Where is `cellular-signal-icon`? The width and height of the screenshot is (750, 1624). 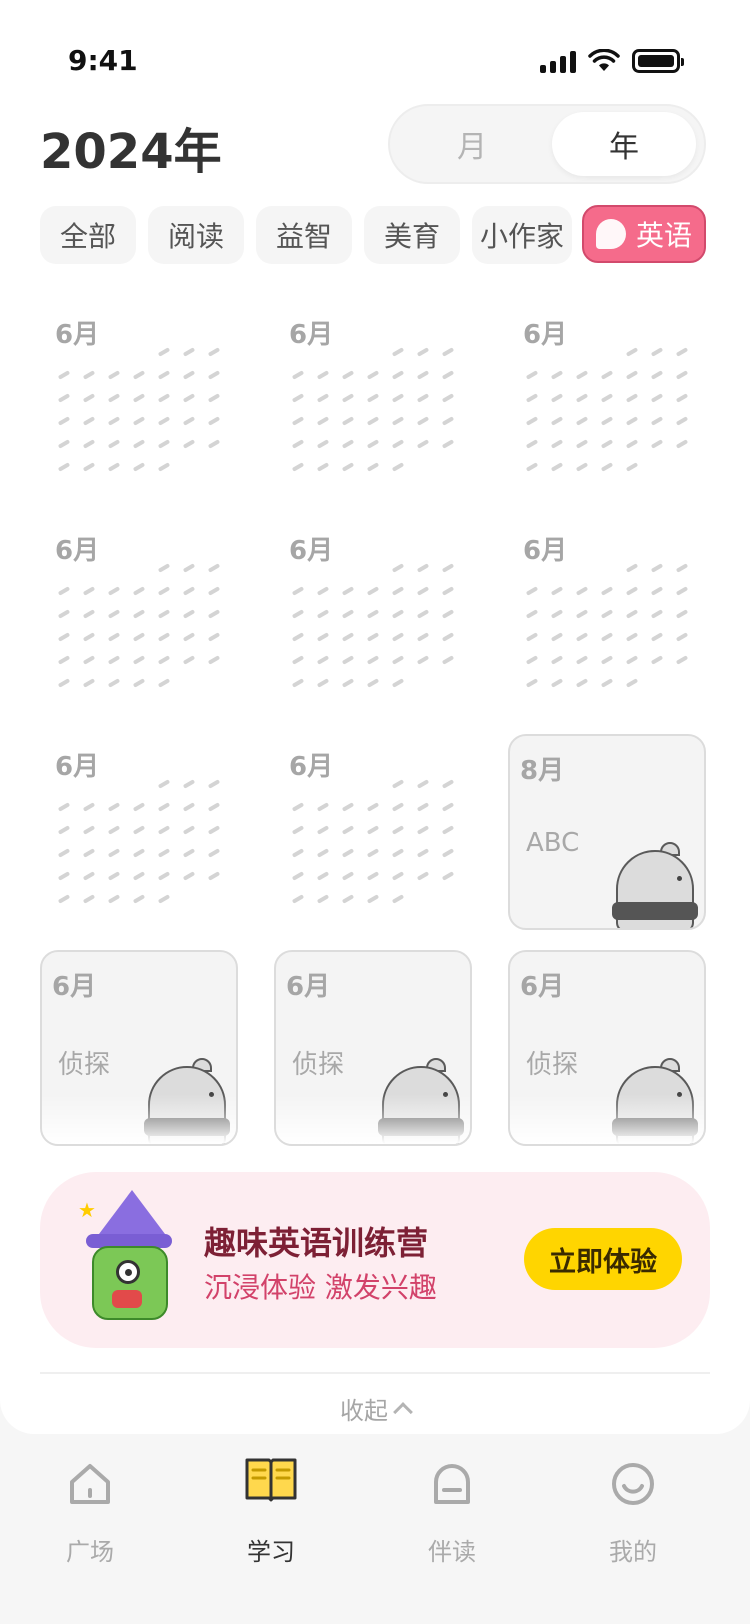 cellular-signal-icon is located at coordinates (558, 61).